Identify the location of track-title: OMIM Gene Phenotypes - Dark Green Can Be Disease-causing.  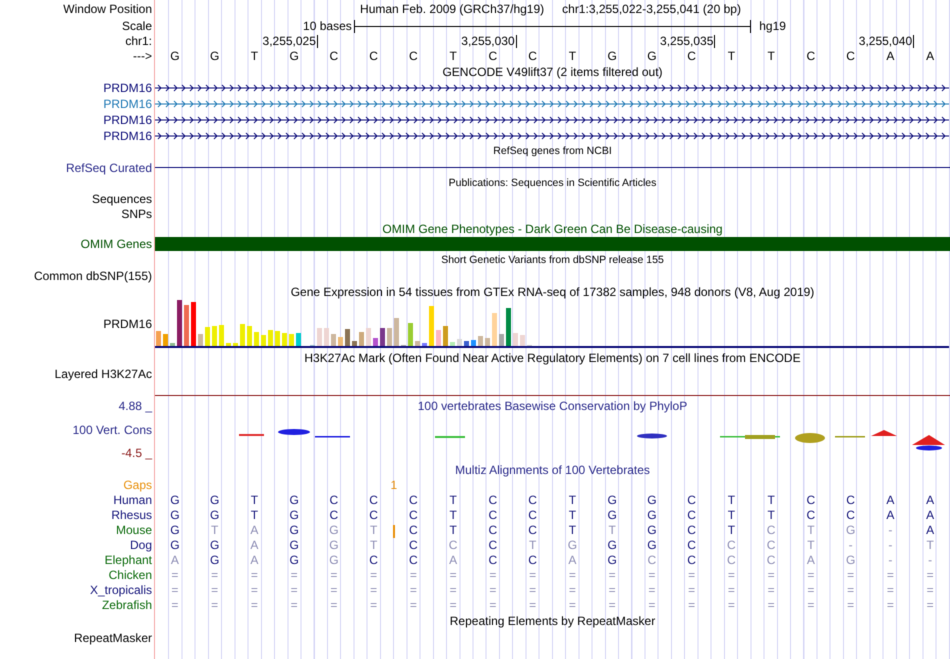
(552, 228).